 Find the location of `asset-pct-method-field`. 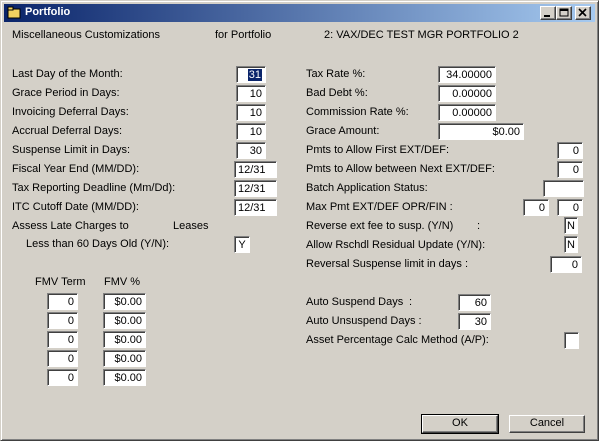

asset-pct-method-field is located at coordinates (571, 340).